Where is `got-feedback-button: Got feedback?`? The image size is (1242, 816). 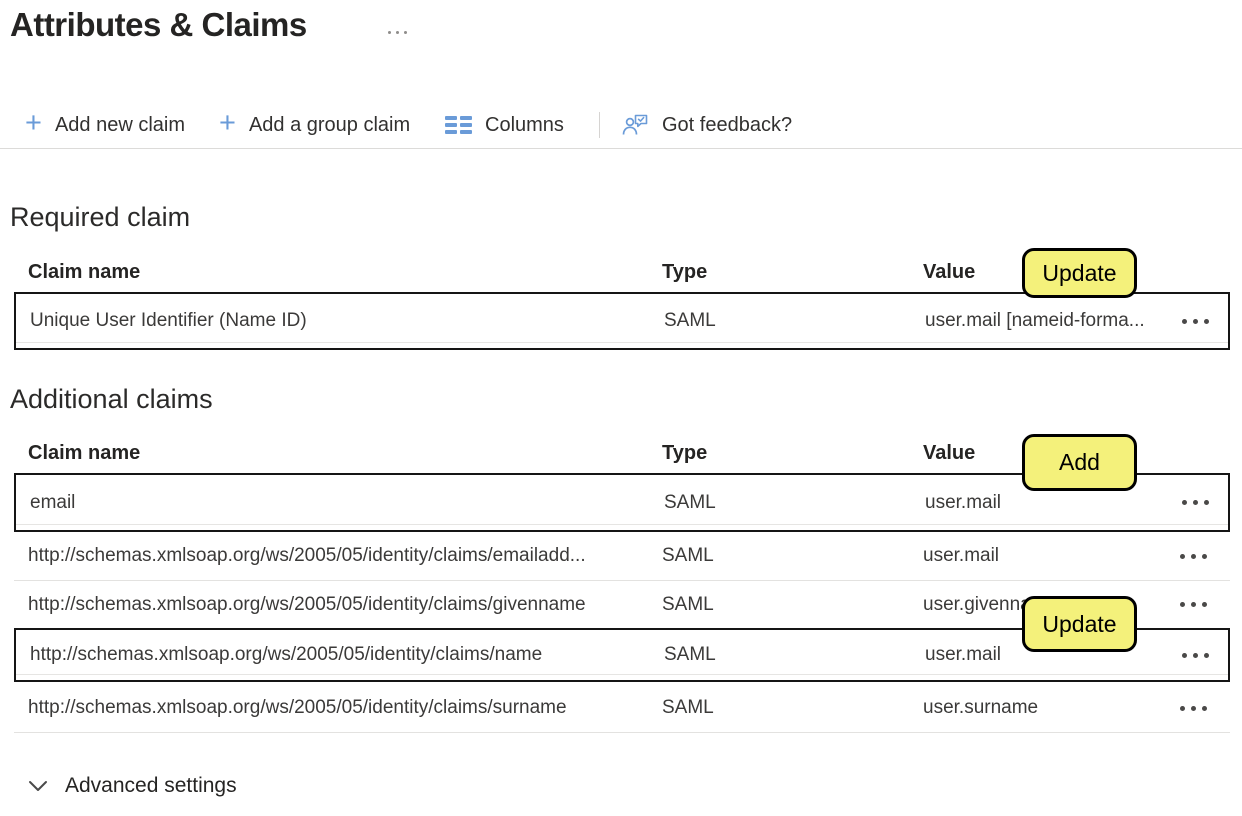
got-feedback-button: Got feedback? is located at coordinates (706, 125).